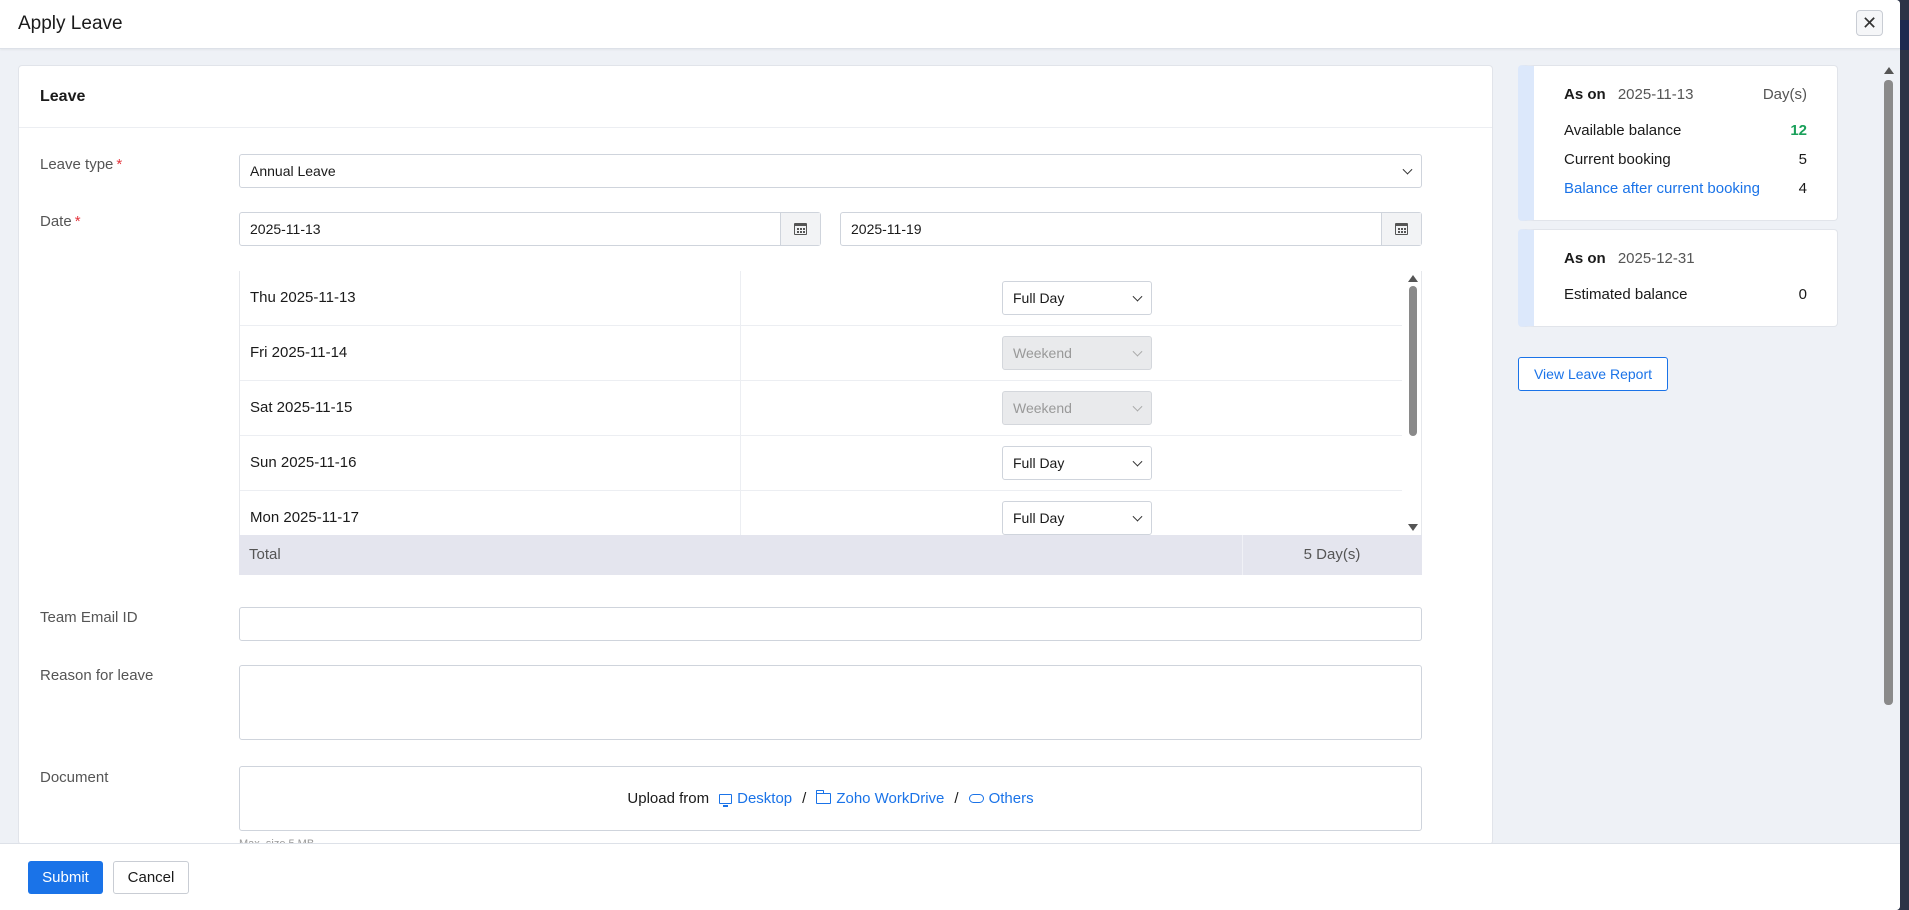 Image resolution: width=1909 pixels, height=910 pixels. What do you see at coordinates (56, 221) in the screenshot?
I see `date-label-text: Date` at bounding box center [56, 221].